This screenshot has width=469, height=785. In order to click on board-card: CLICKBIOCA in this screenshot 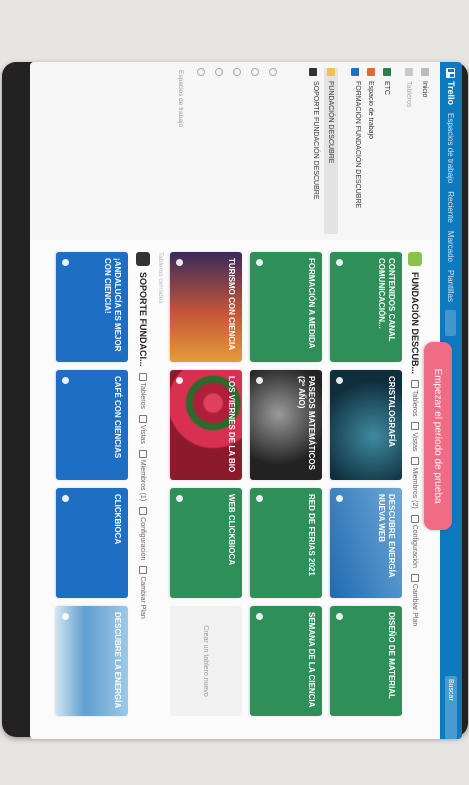, I will do `click(92, 543)`.